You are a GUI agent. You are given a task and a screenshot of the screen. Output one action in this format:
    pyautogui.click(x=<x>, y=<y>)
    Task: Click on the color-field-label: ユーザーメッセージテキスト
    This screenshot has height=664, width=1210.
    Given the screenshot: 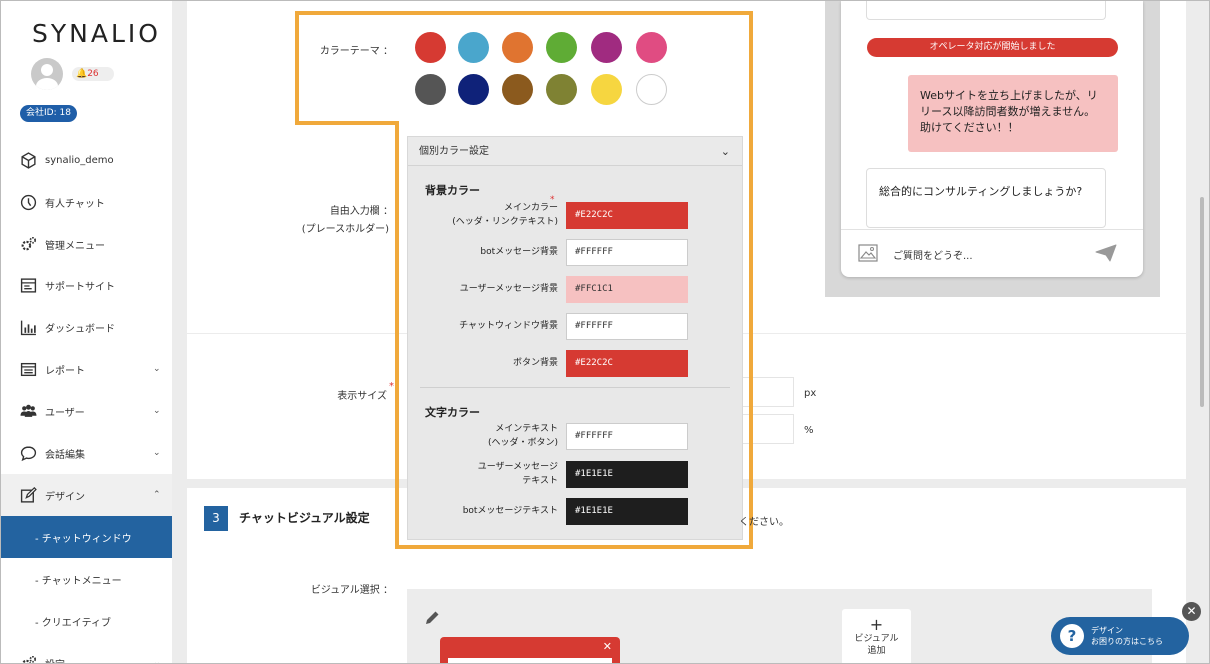 What is the action you would take?
    pyautogui.click(x=488, y=474)
    